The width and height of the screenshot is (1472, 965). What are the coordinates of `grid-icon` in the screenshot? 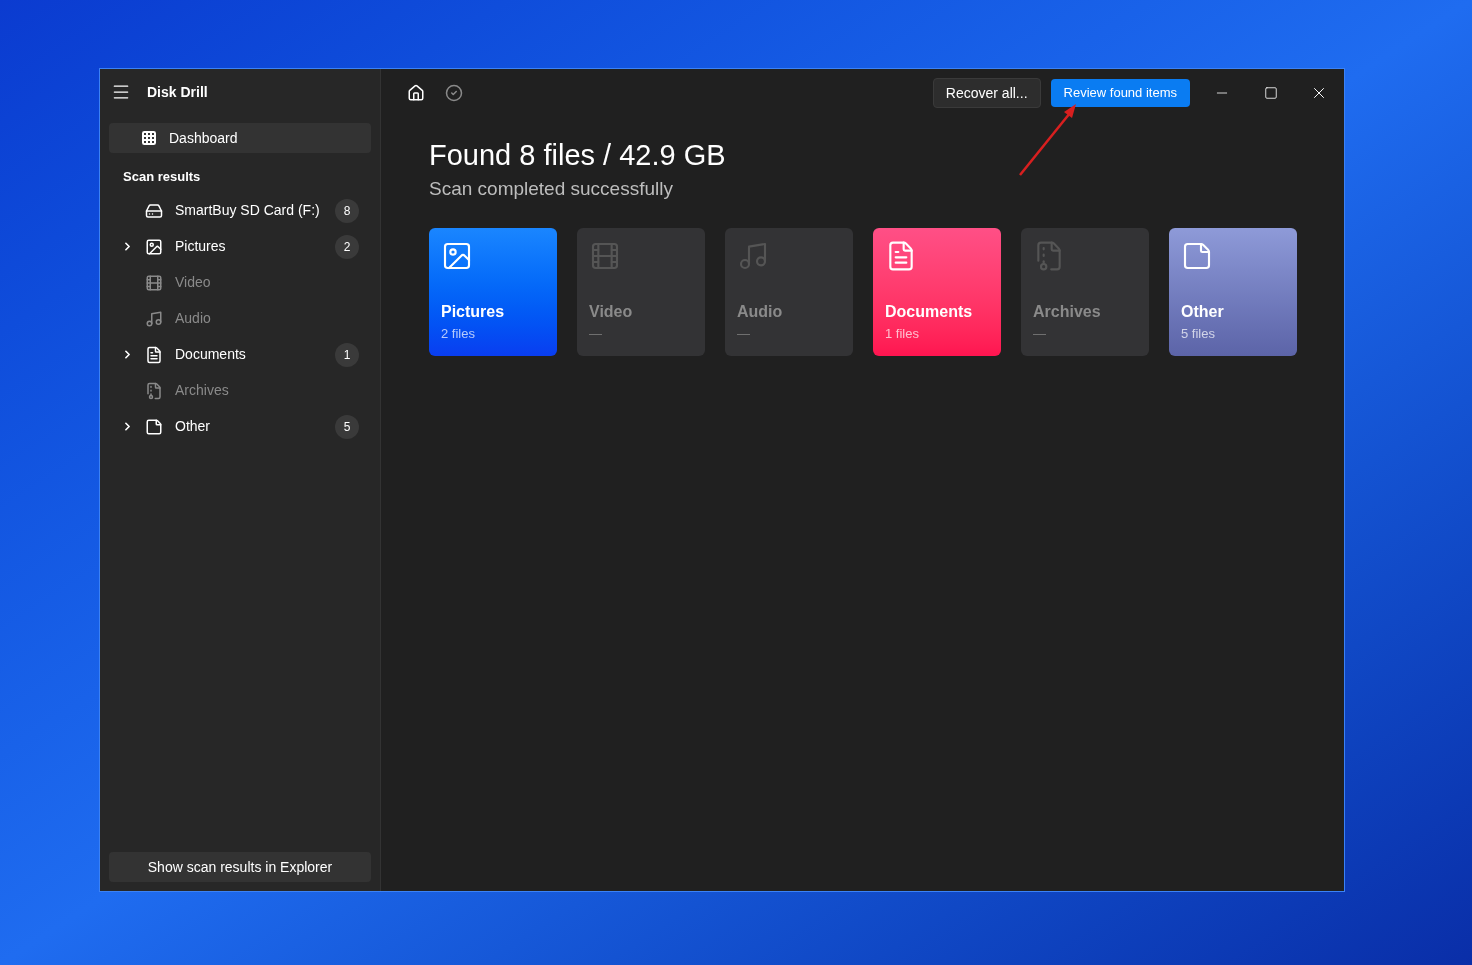 It's located at (149, 138).